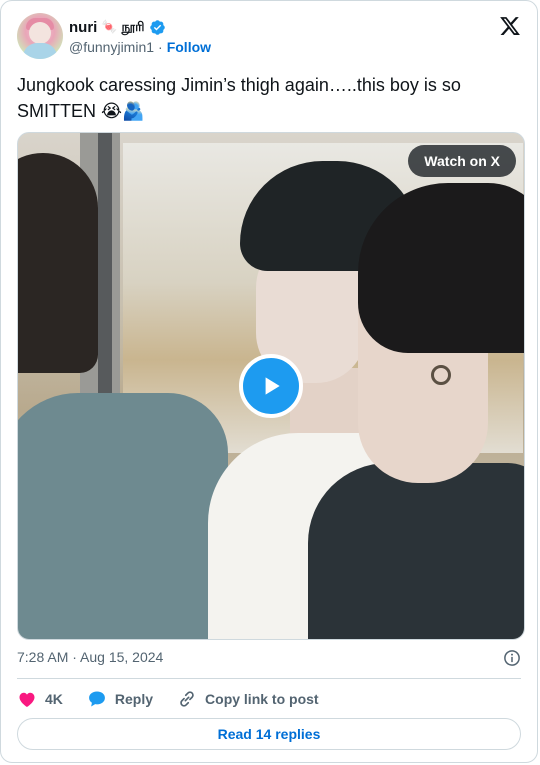  Describe the element at coordinates (262, 699) in the screenshot. I see `copy-link-label: Copy link to post` at that location.